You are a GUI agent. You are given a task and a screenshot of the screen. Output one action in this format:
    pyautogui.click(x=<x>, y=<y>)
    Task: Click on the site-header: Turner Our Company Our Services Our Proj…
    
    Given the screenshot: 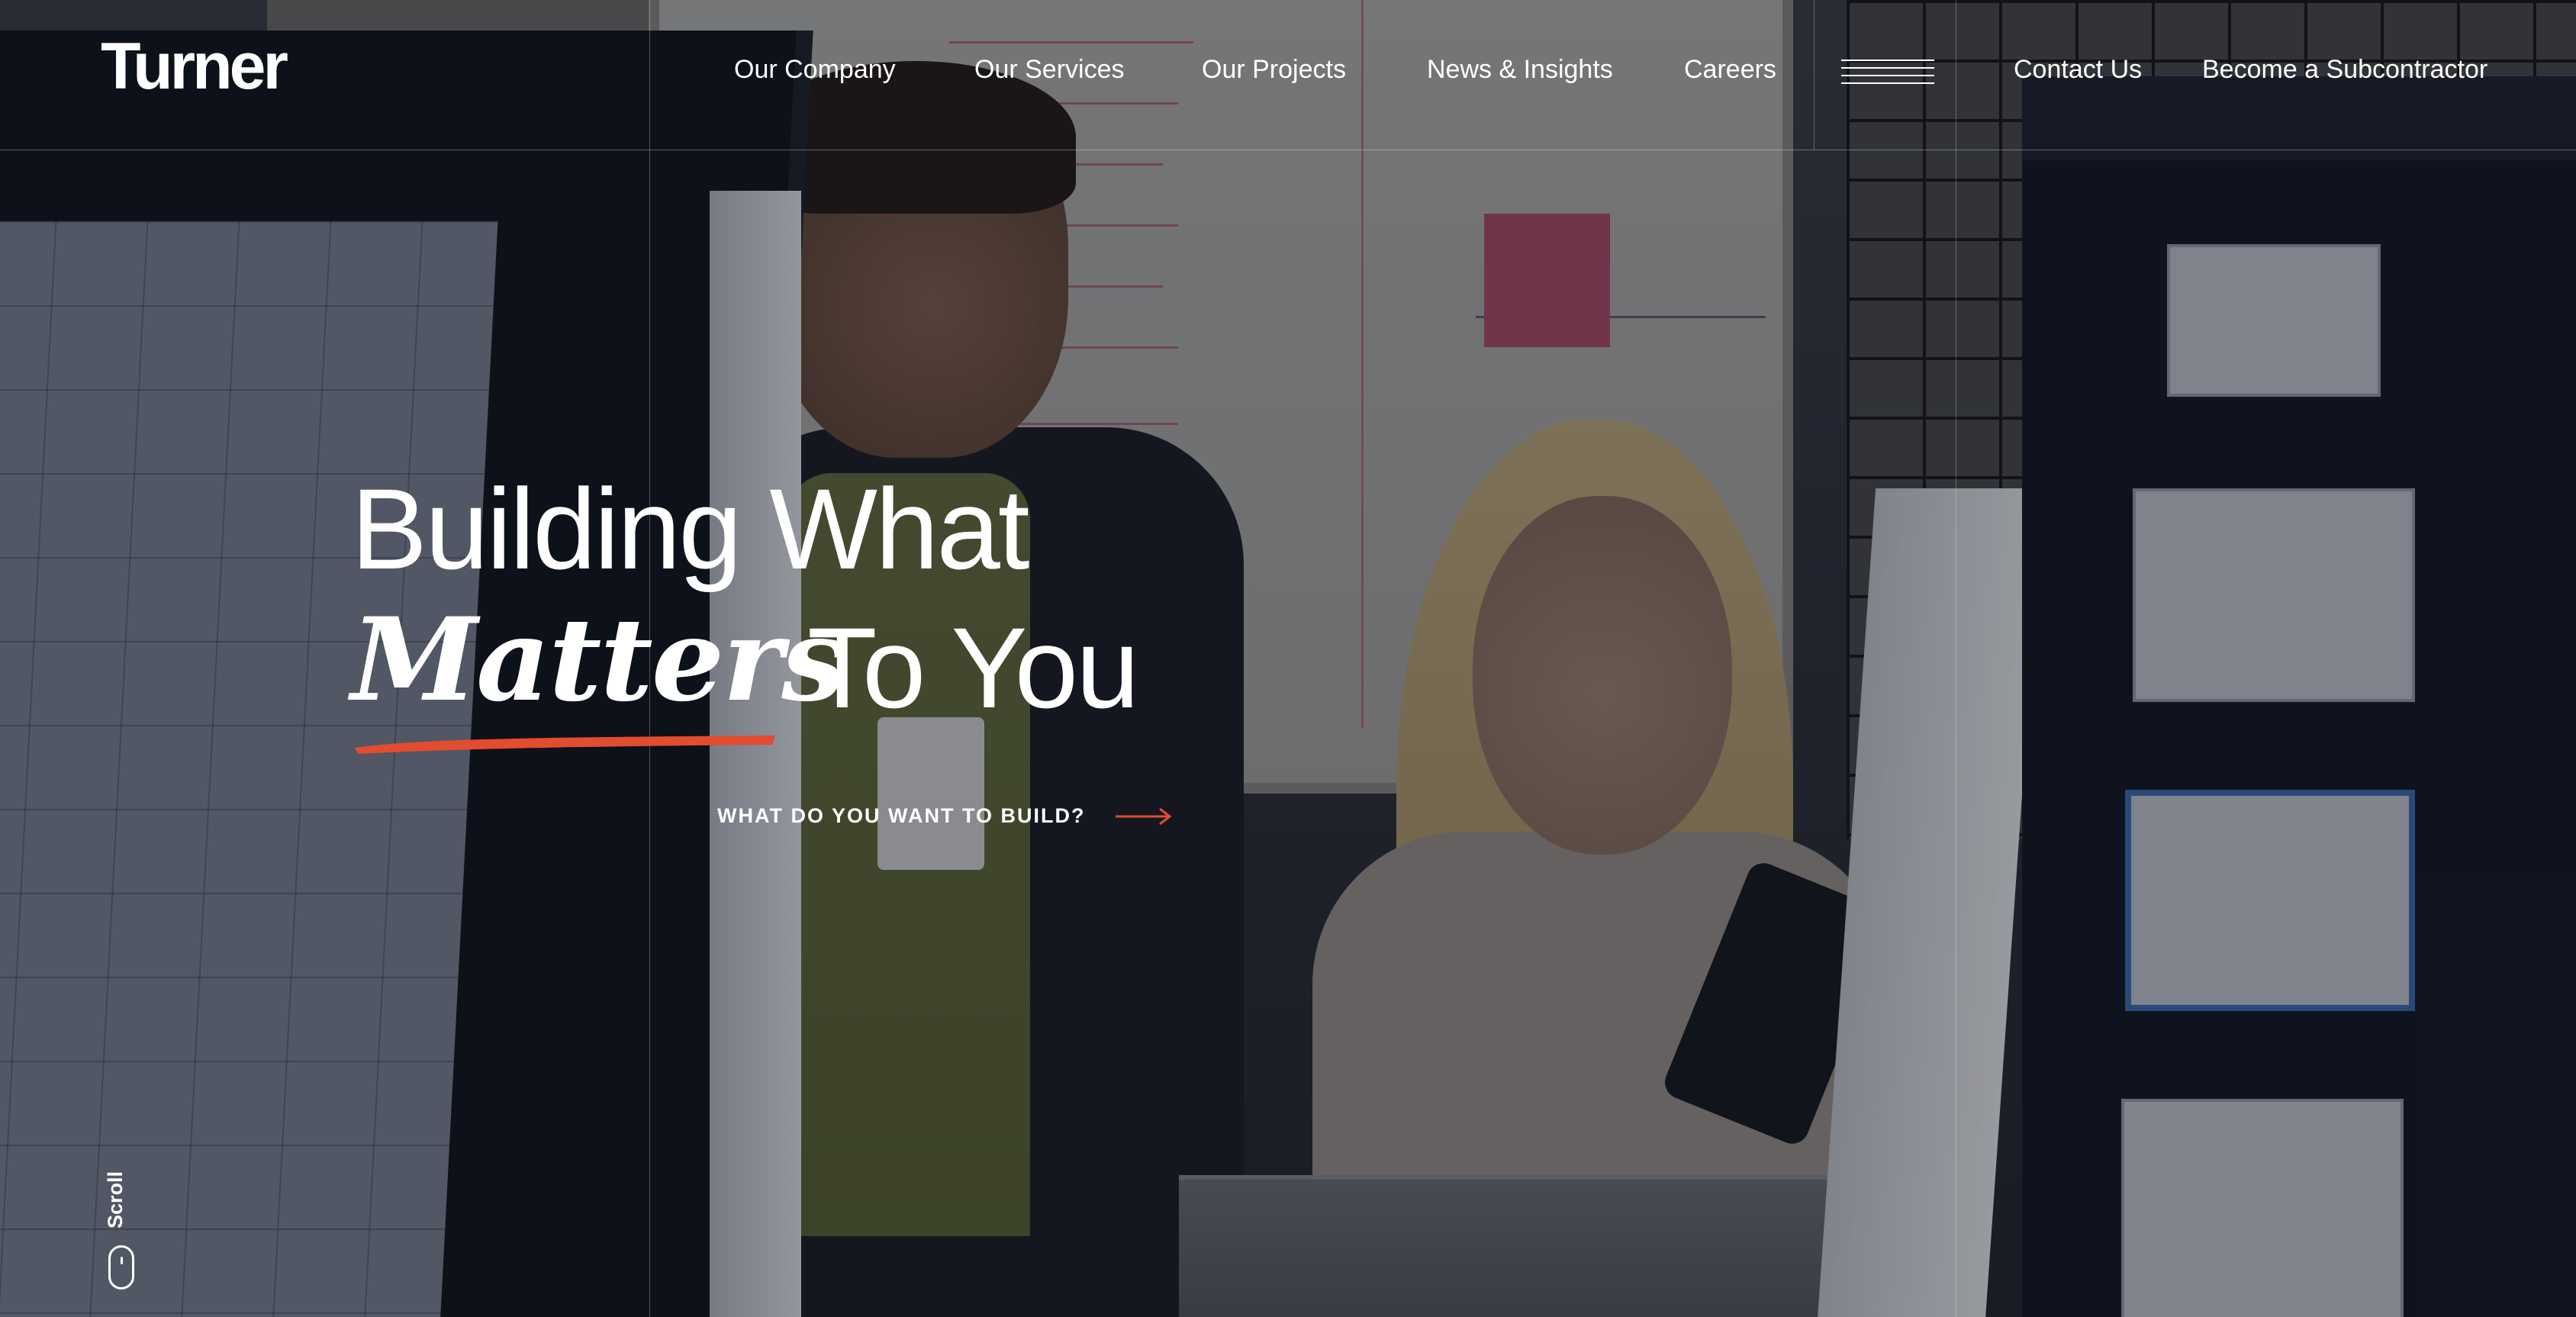 What is the action you would take?
    pyautogui.click(x=1288, y=75)
    